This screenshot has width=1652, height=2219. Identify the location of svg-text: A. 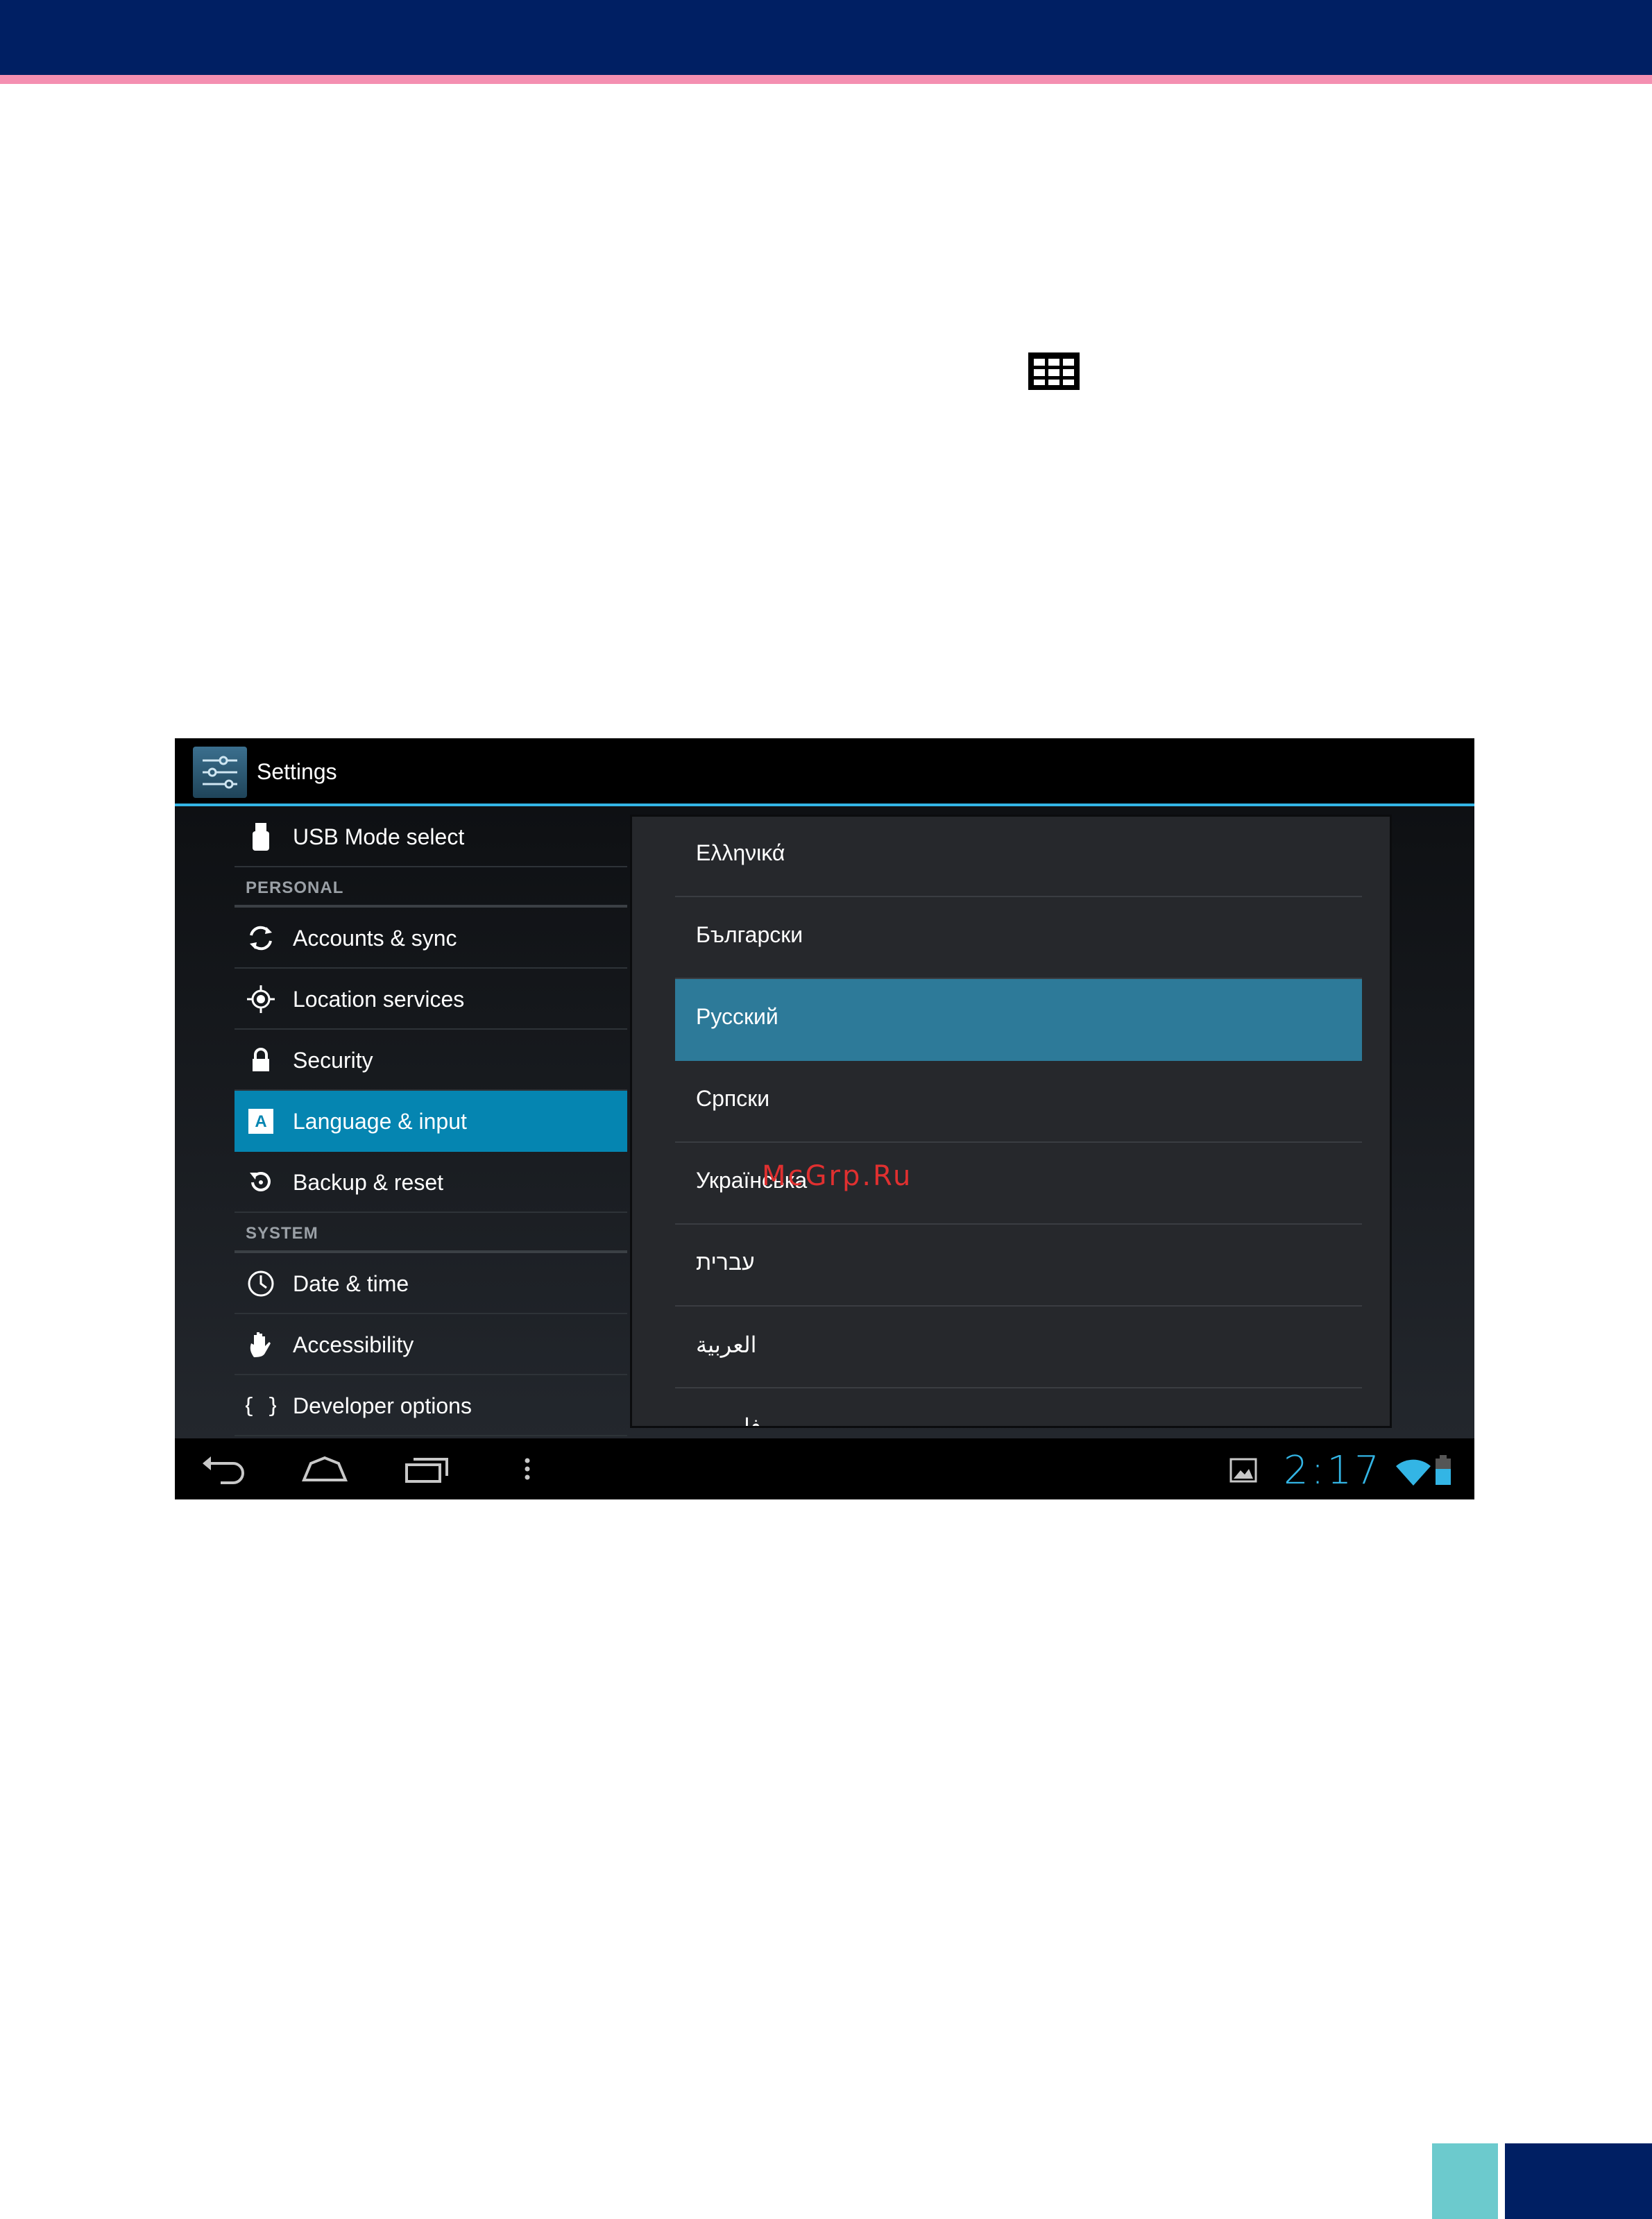
(260, 1121).